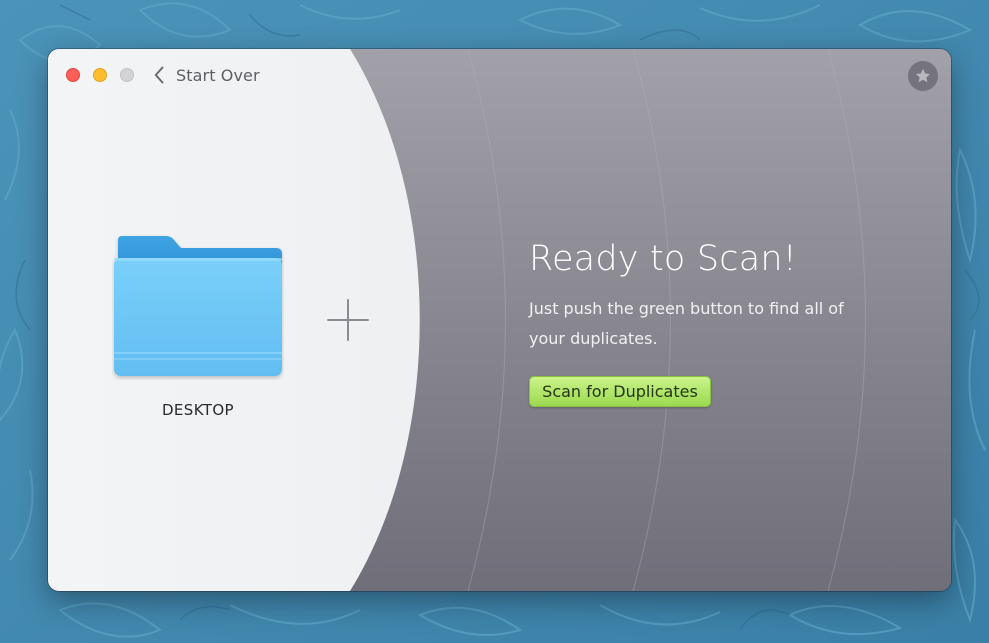 The height and width of the screenshot is (643, 989). Describe the element at coordinates (198, 306) in the screenshot. I see `folder-icon` at that location.